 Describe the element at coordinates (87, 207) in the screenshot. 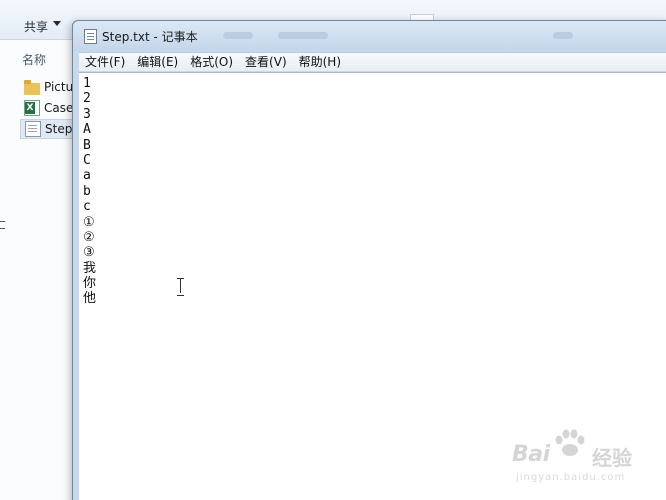

I see `text-line: c` at that location.